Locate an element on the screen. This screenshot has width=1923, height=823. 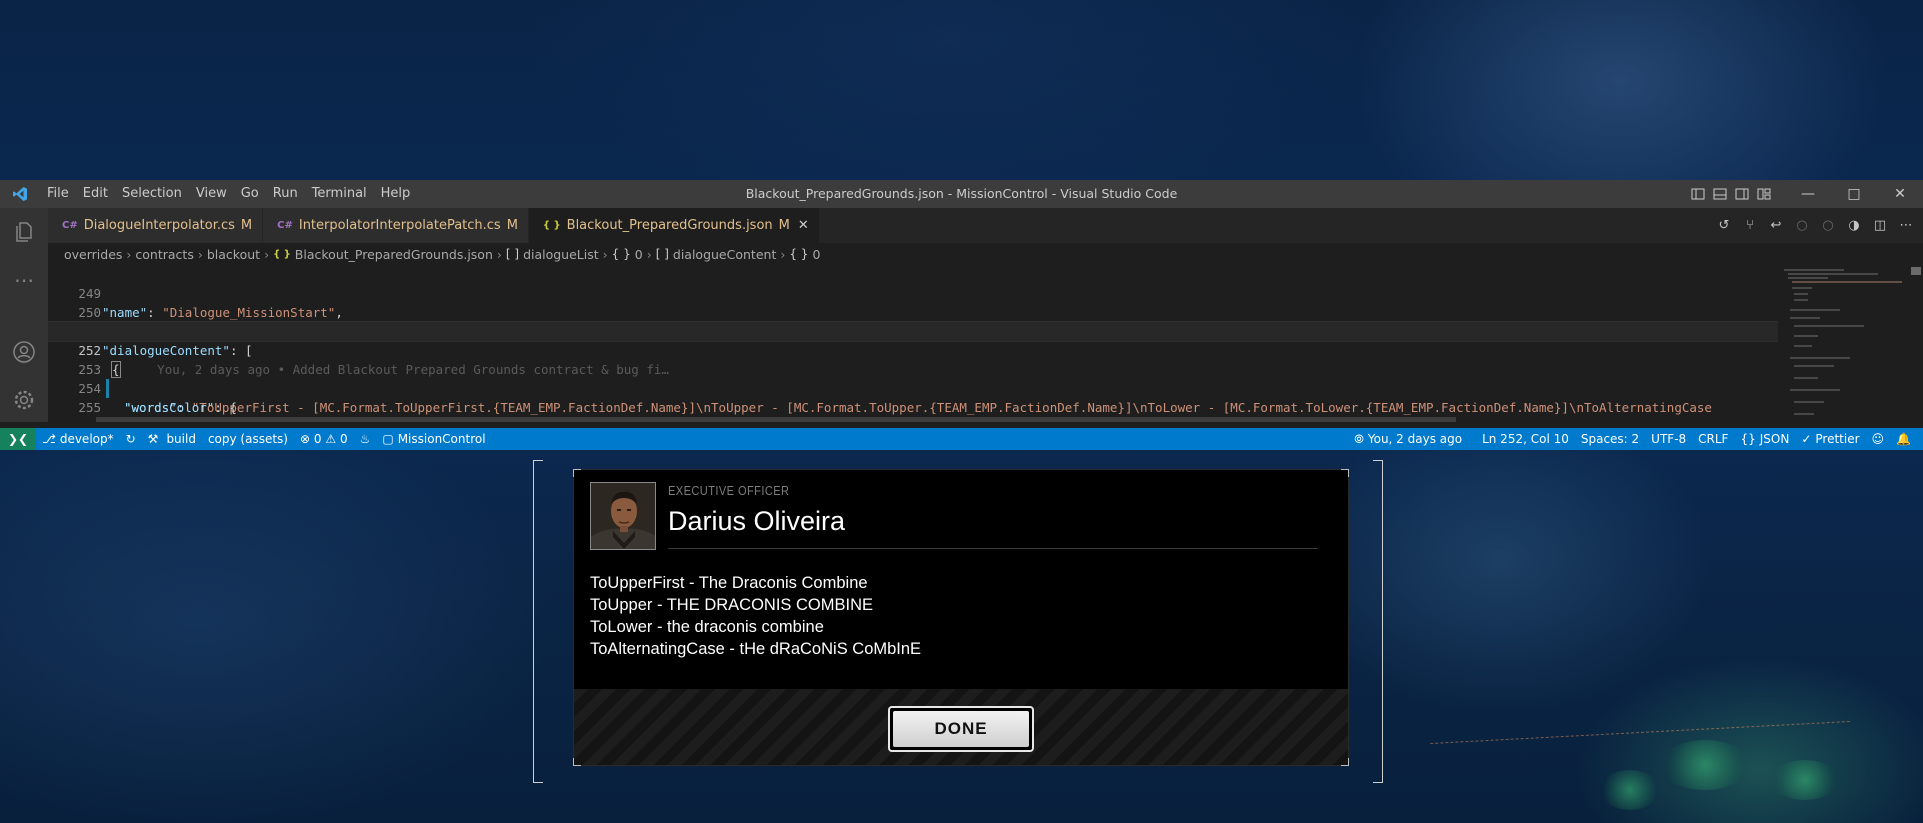
menu-go: Go is located at coordinates (250, 194).